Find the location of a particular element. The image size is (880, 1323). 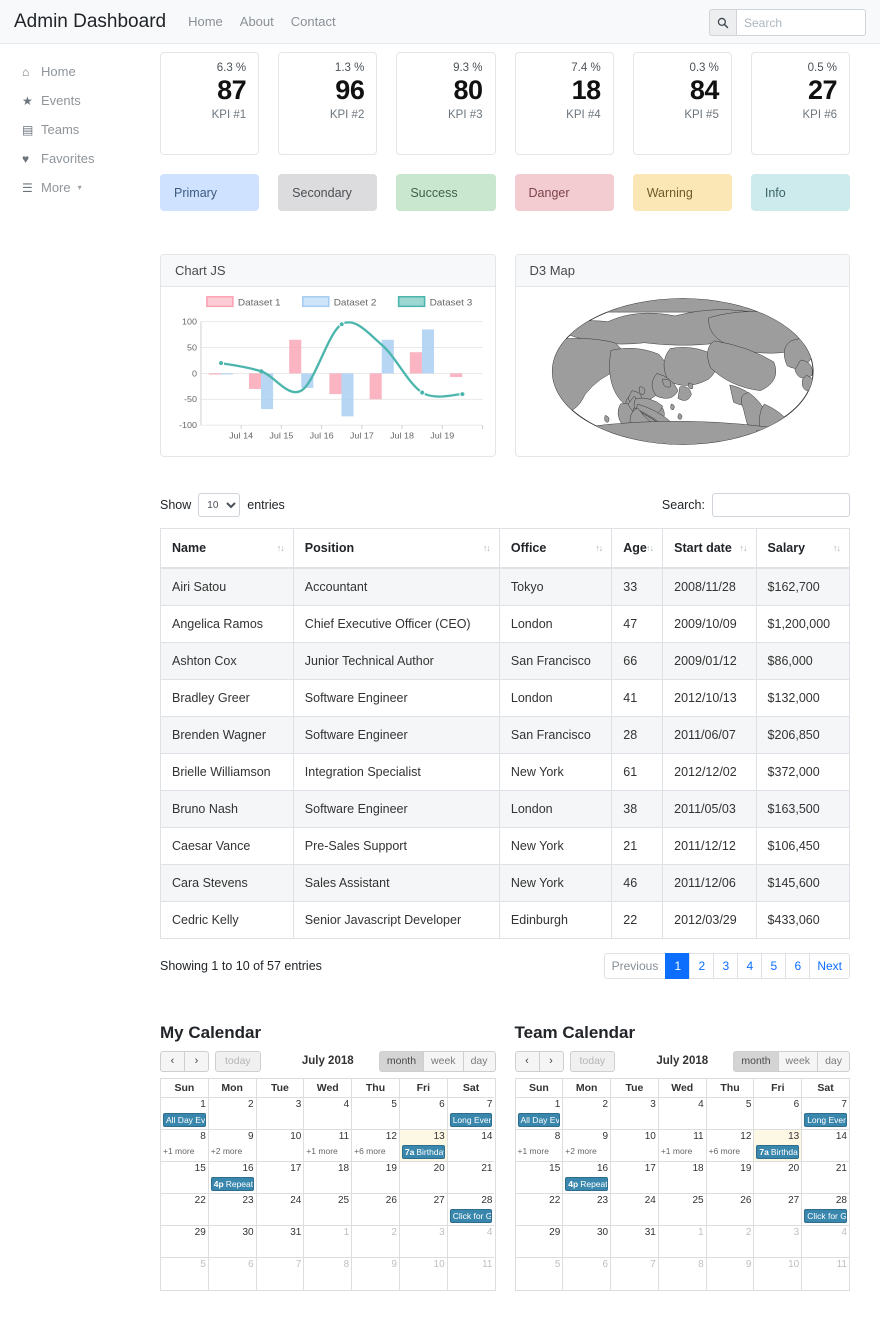

calendar-day-cell: 23 is located at coordinates (232, 1210).